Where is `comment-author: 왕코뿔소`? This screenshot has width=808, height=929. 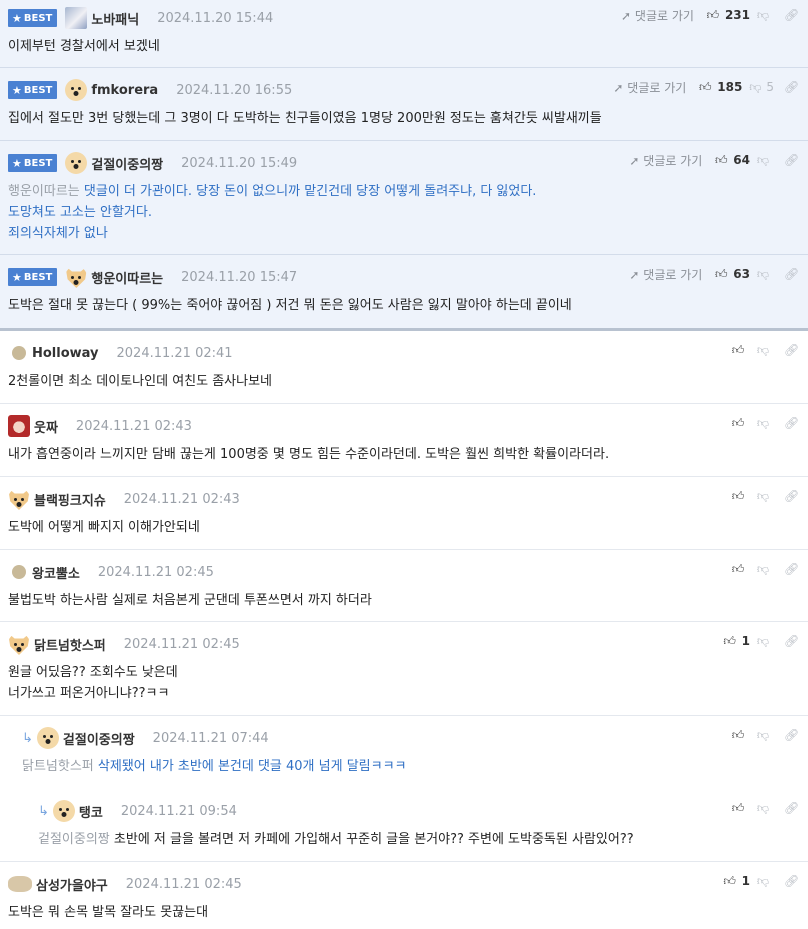 comment-author: 왕코뿔소 is located at coordinates (56, 572).